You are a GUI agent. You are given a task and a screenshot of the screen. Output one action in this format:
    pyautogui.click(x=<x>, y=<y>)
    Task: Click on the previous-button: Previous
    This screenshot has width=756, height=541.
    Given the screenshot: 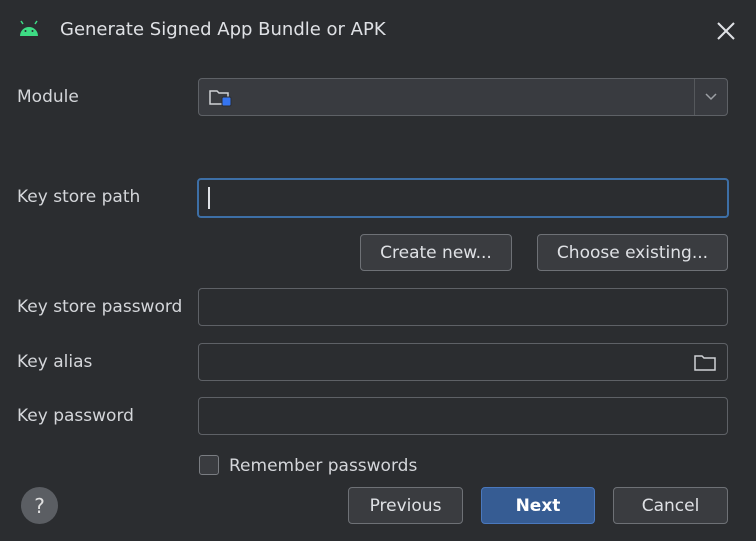 What is the action you would take?
    pyautogui.click(x=405, y=505)
    